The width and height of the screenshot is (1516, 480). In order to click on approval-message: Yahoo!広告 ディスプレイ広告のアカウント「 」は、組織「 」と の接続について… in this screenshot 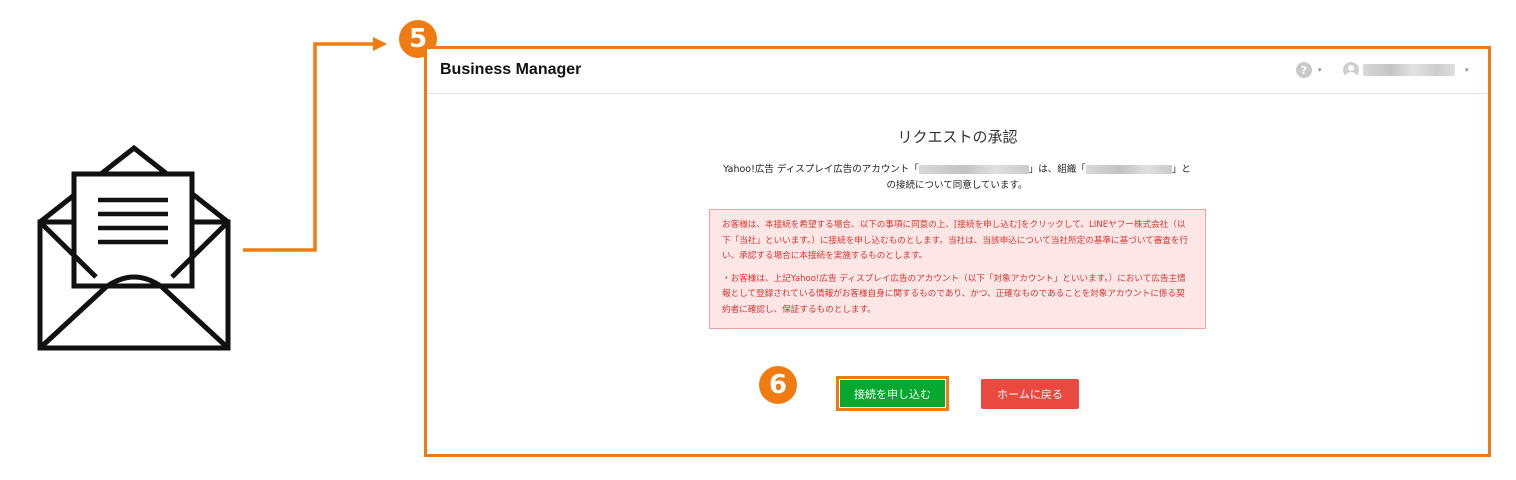, I will do `click(957, 178)`.